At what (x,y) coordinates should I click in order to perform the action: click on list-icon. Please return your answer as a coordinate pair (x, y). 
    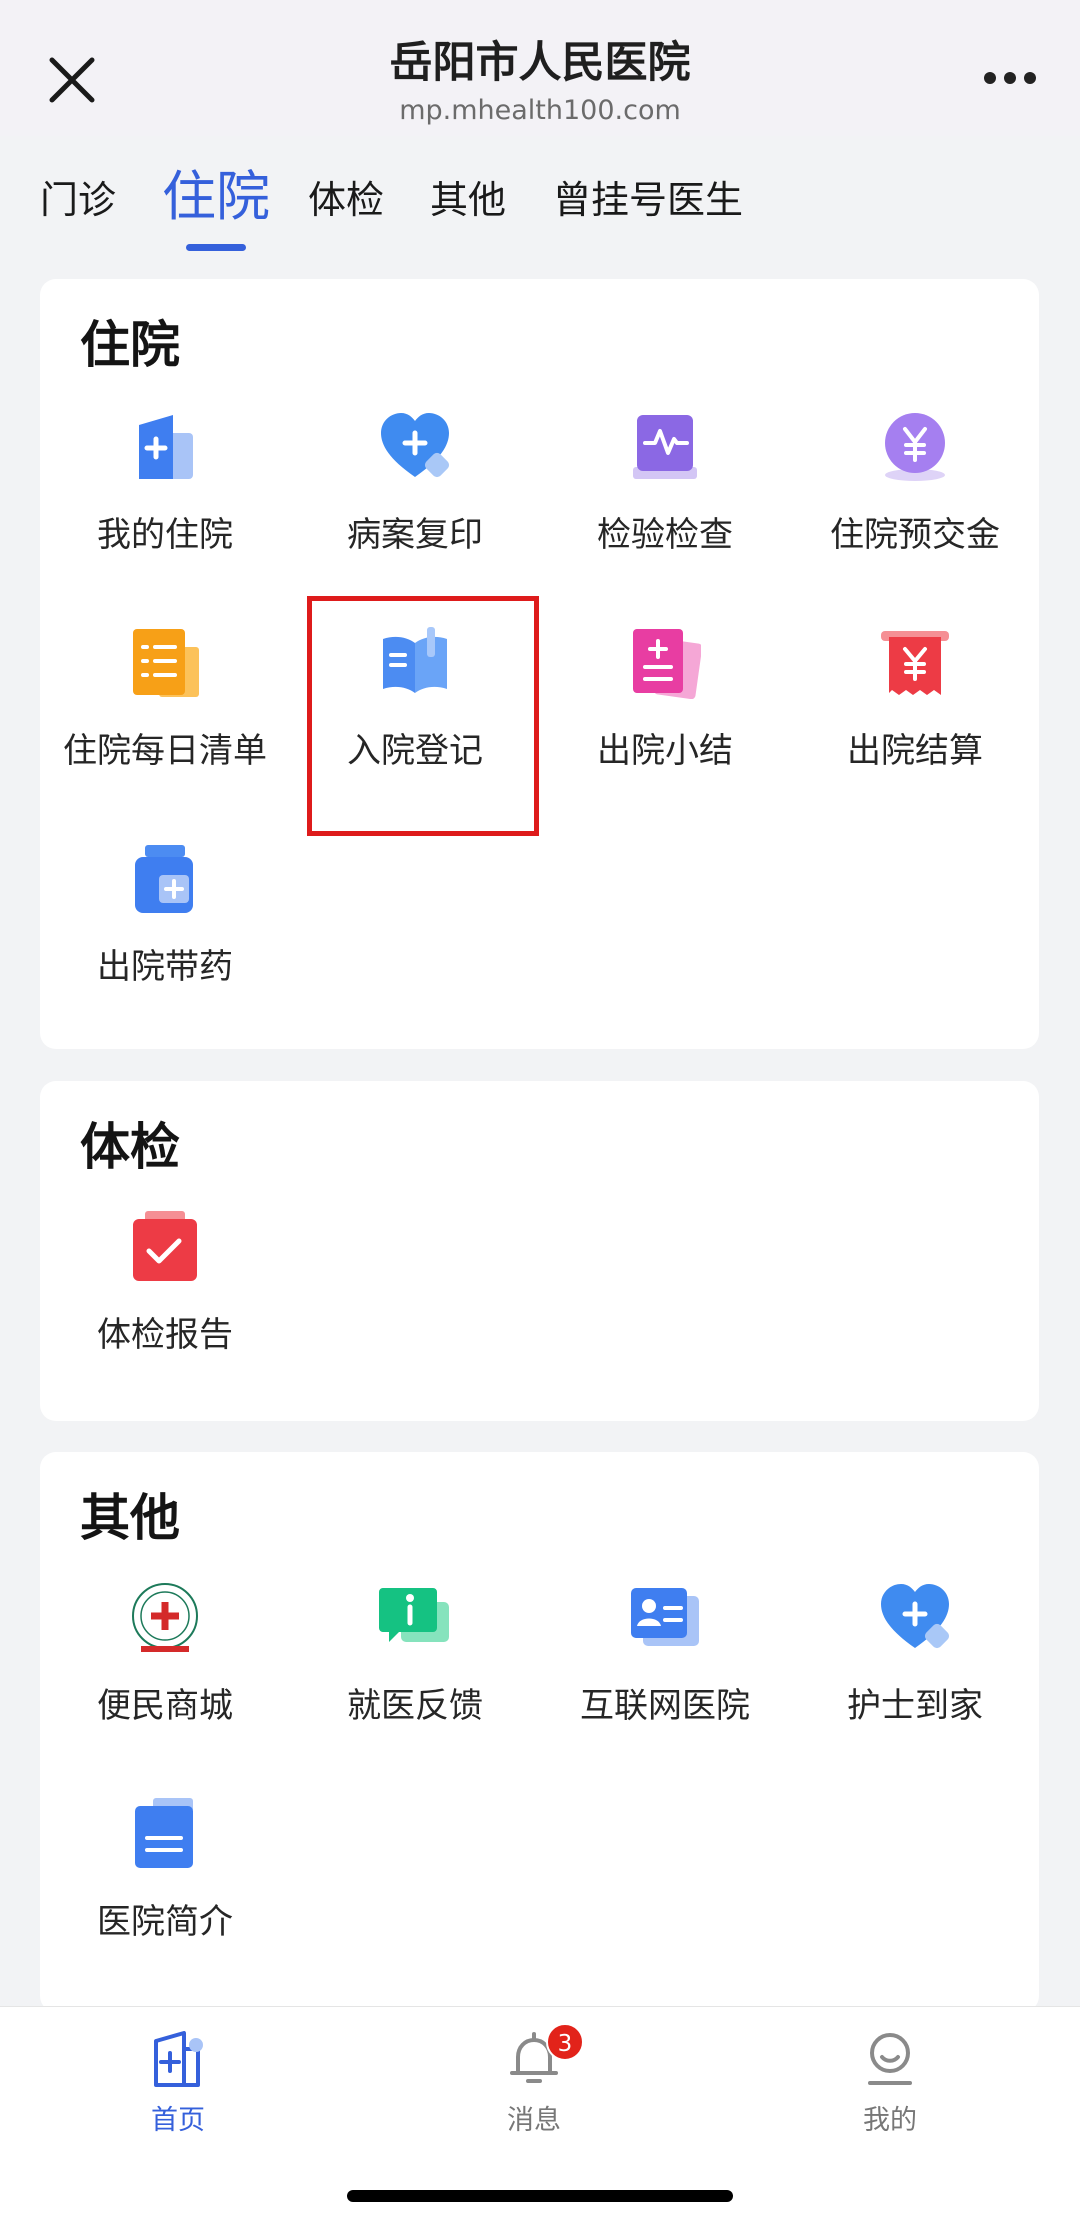
    Looking at the image, I should click on (166, 663).